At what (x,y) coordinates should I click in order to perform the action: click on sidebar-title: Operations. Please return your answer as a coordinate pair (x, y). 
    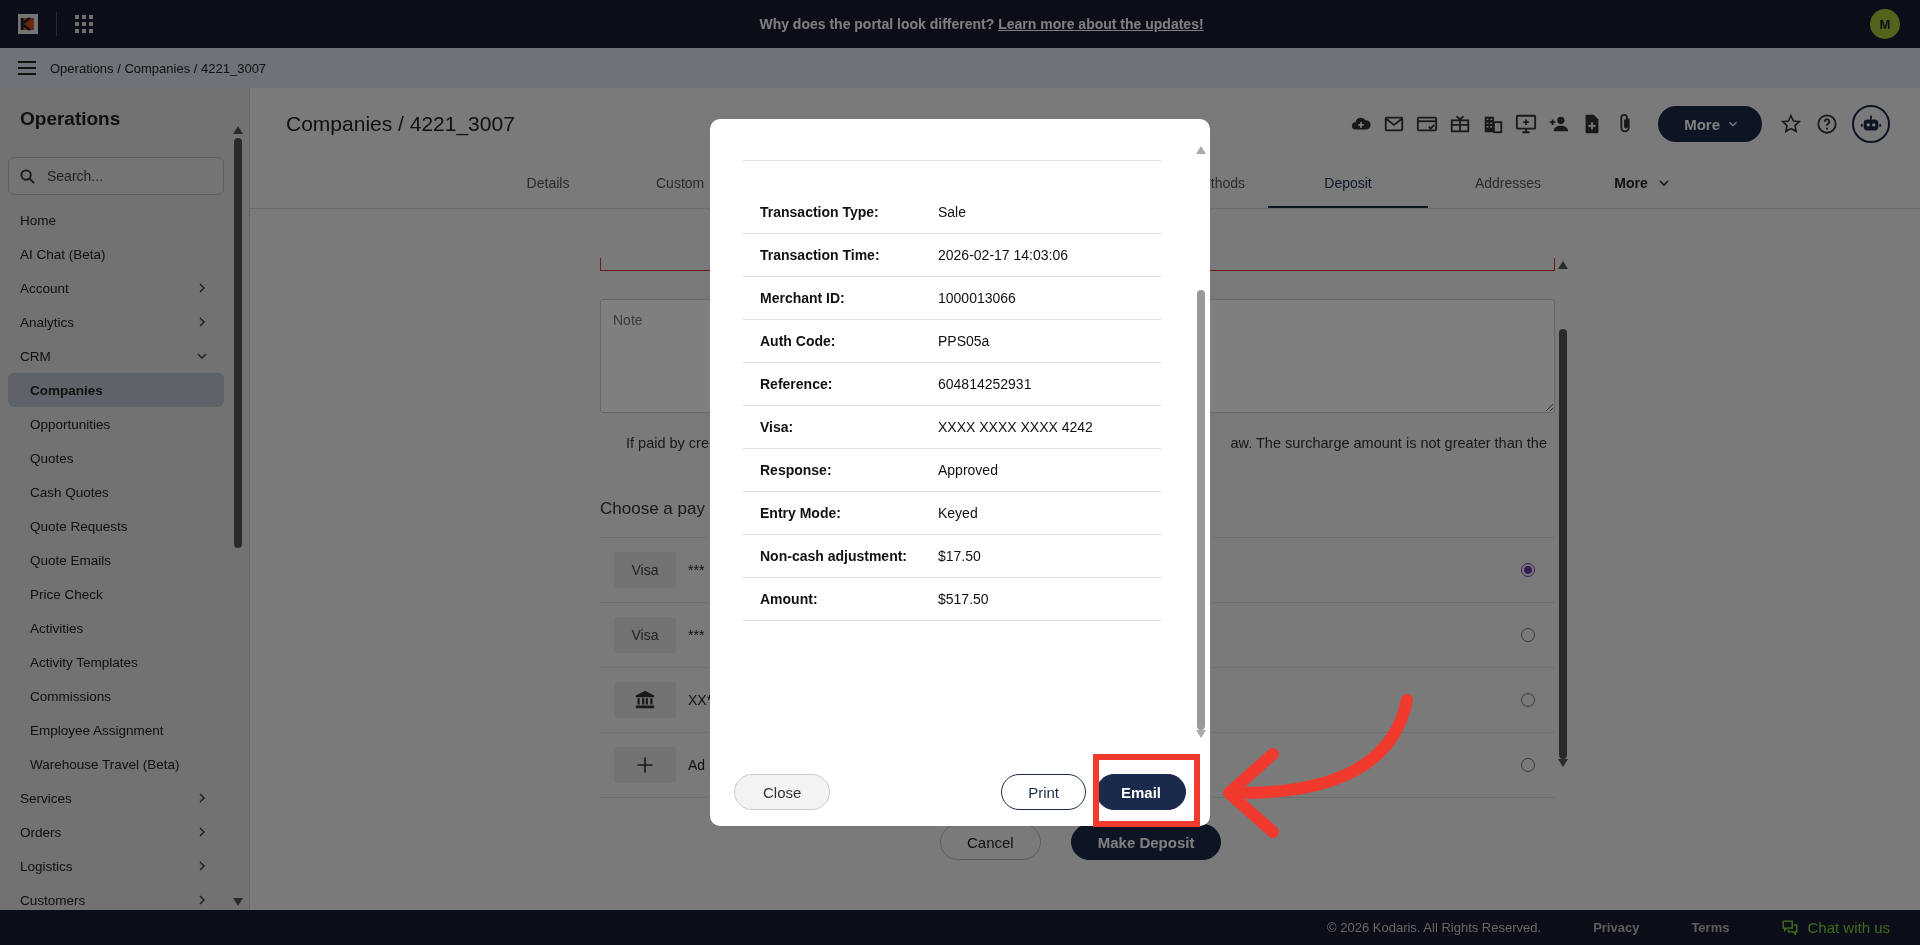
    Looking at the image, I should click on (70, 119).